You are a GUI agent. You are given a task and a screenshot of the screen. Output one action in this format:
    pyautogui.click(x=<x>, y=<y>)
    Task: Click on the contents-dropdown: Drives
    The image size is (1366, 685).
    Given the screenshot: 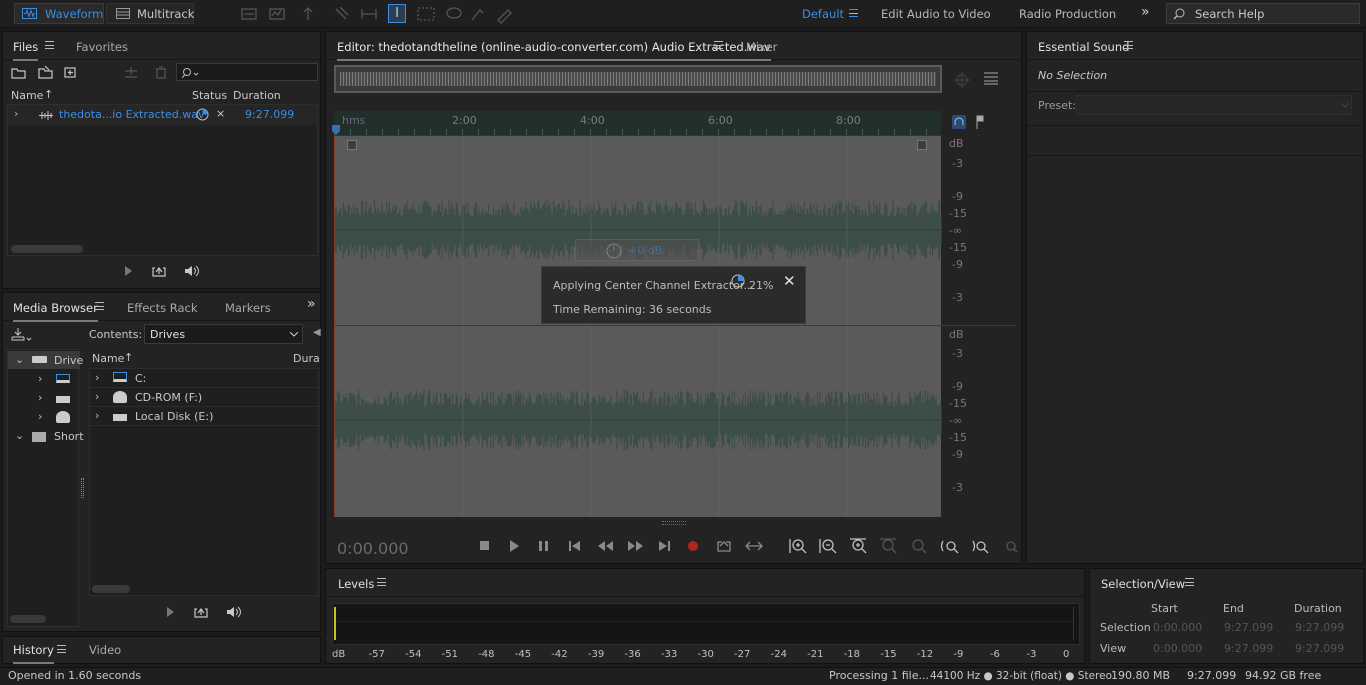 What is the action you would take?
    pyautogui.click(x=223, y=334)
    